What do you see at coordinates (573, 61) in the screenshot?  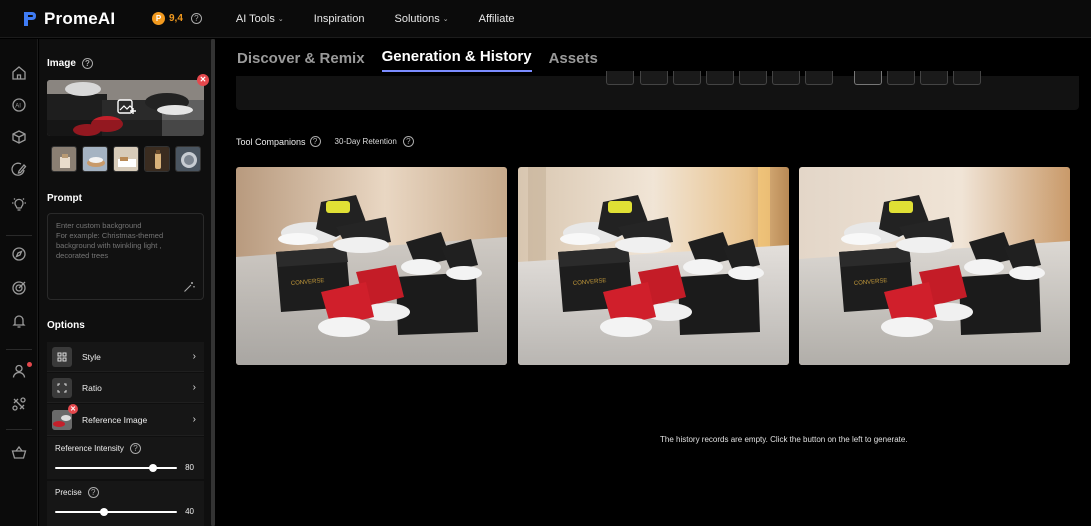 I see `tab-assets: Assets` at bounding box center [573, 61].